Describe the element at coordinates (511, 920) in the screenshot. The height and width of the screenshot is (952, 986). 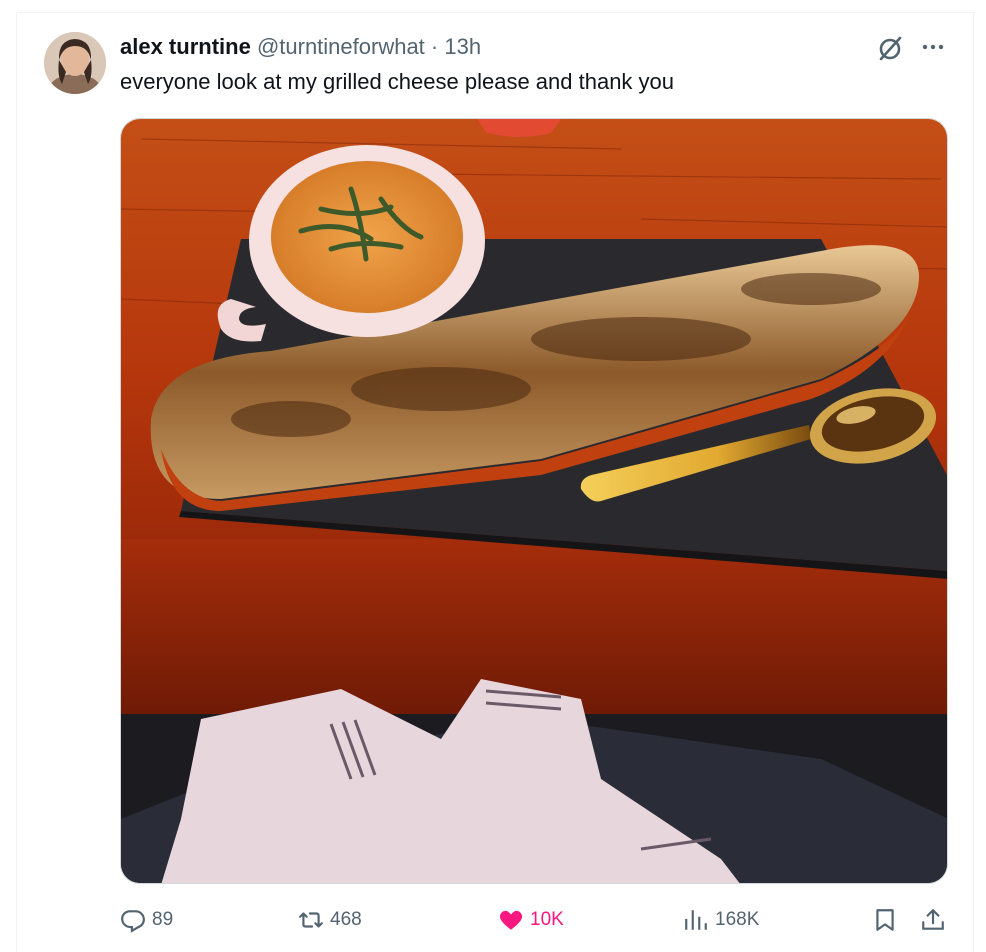
I see `heart-icon` at that location.